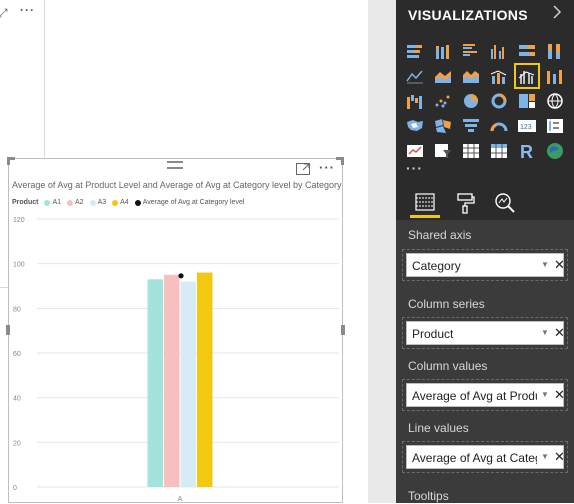 This screenshot has height=504, width=574. What do you see at coordinates (415, 51) in the screenshot?
I see `stacked-bar-chart-icon` at bounding box center [415, 51].